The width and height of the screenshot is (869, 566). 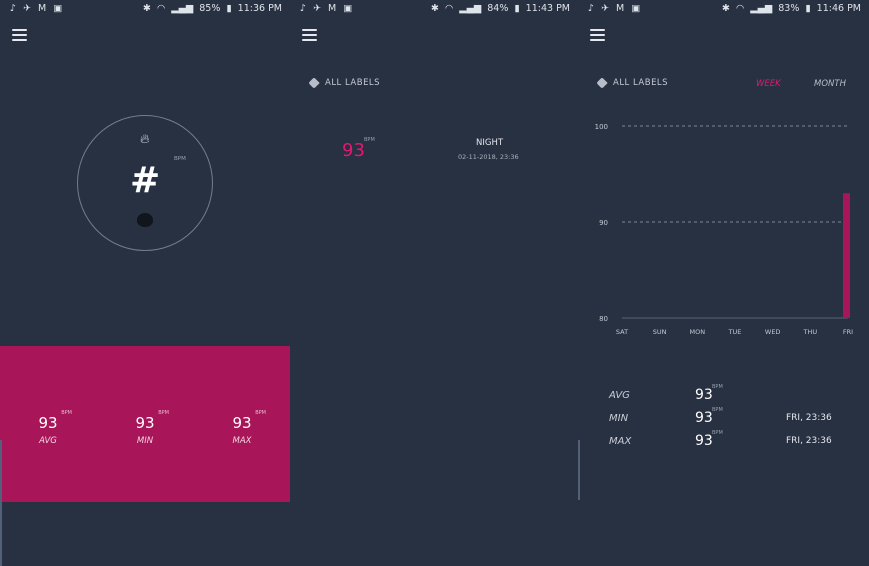 I want to click on clock: 11:43 PM, so click(x=547, y=8).